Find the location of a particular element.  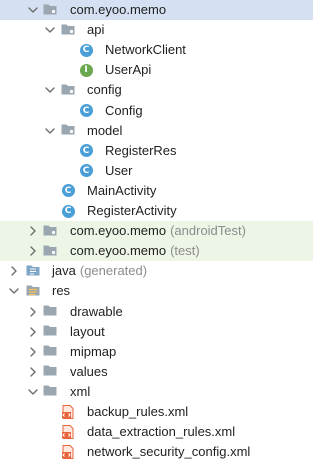

tree-row-name: model is located at coordinates (105, 130).